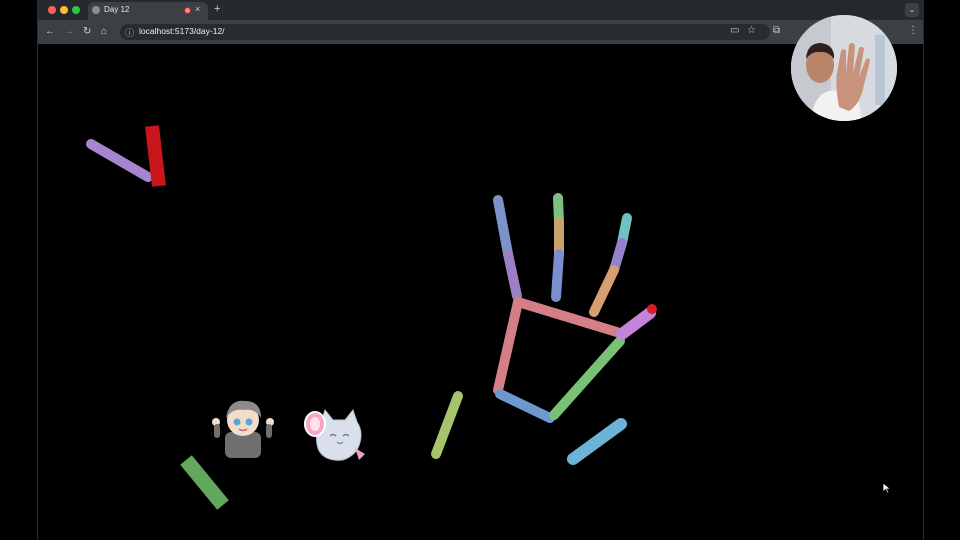  What do you see at coordinates (734, 30) in the screenshot?
I see `cast-icon: ▭` at bounding box center [734, 30].